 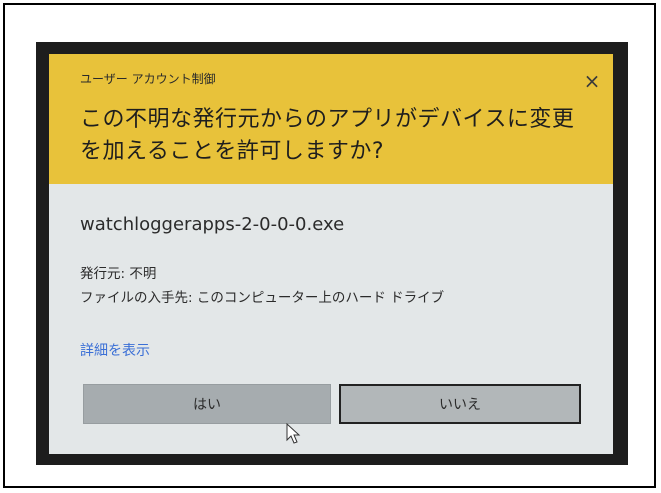 What do you see at coordinates (115, 350) in the screenshot?
I see `show-details-link: 詳細を表示` at bounding box center [115, 350].